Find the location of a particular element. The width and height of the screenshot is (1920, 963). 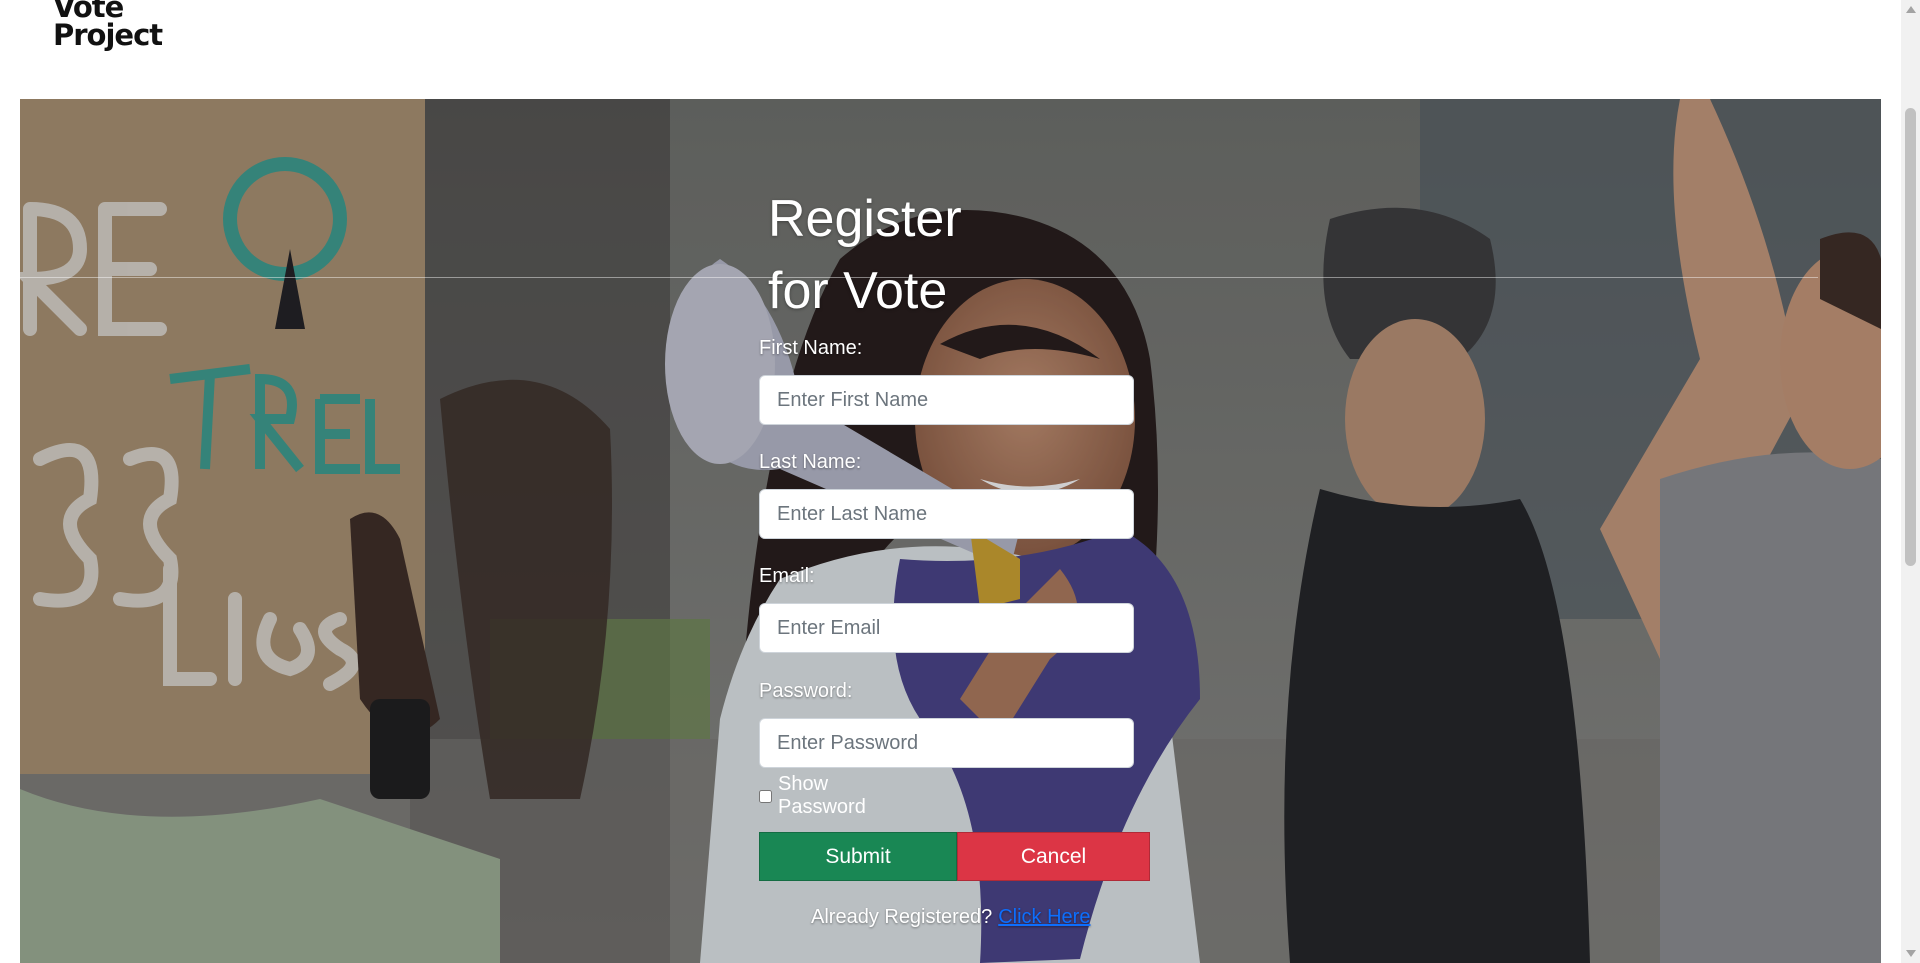

page-scrollbar is located at coordinates (1910, 481).